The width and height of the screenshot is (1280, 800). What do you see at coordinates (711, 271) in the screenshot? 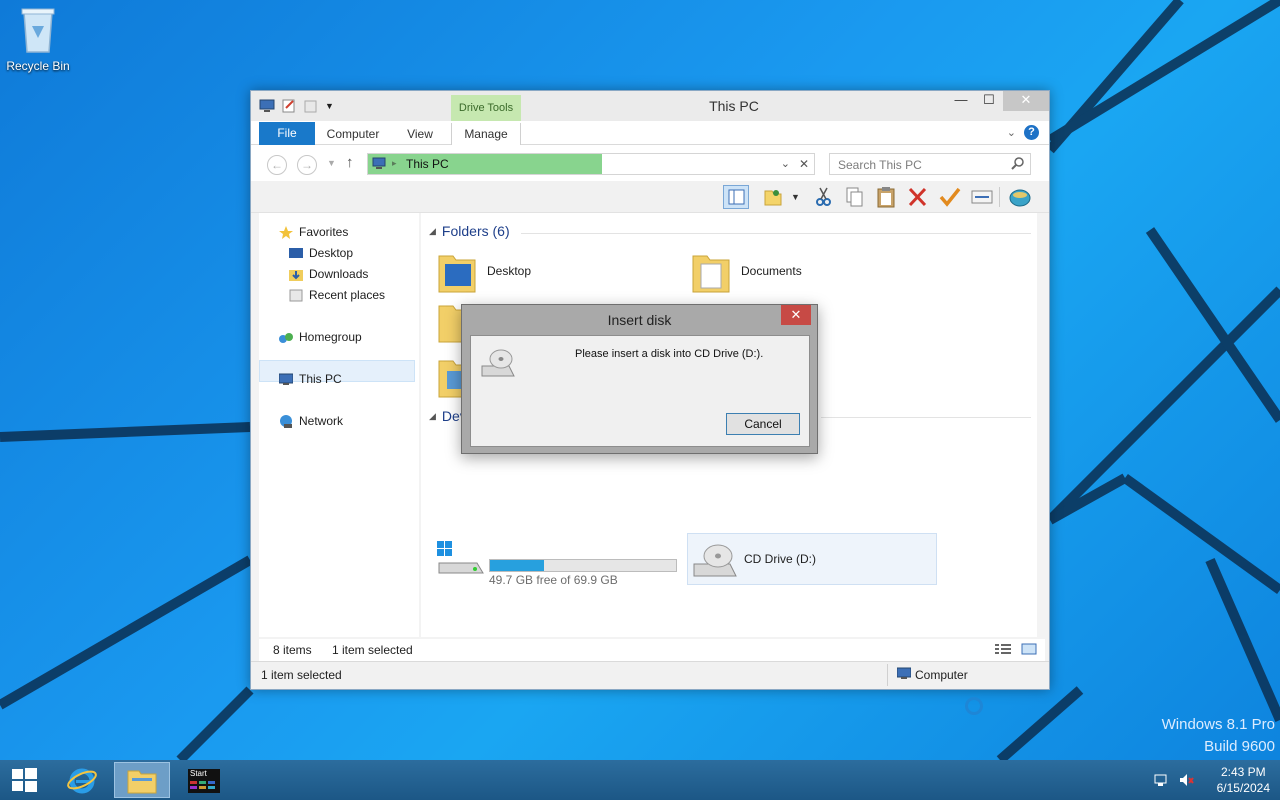
I see `documents-folder-icon` at bounding box center [711, 271].